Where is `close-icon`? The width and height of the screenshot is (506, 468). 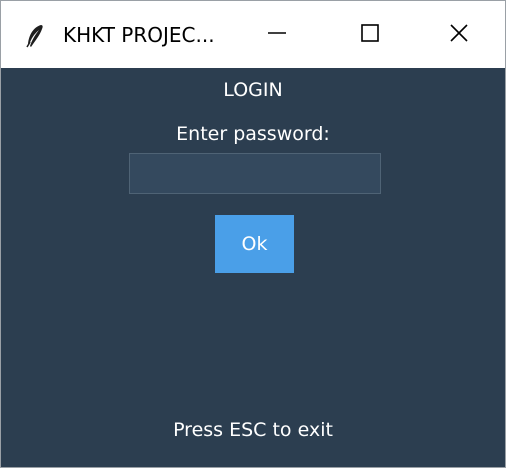
close-icon is located at coordinates (459, 35).